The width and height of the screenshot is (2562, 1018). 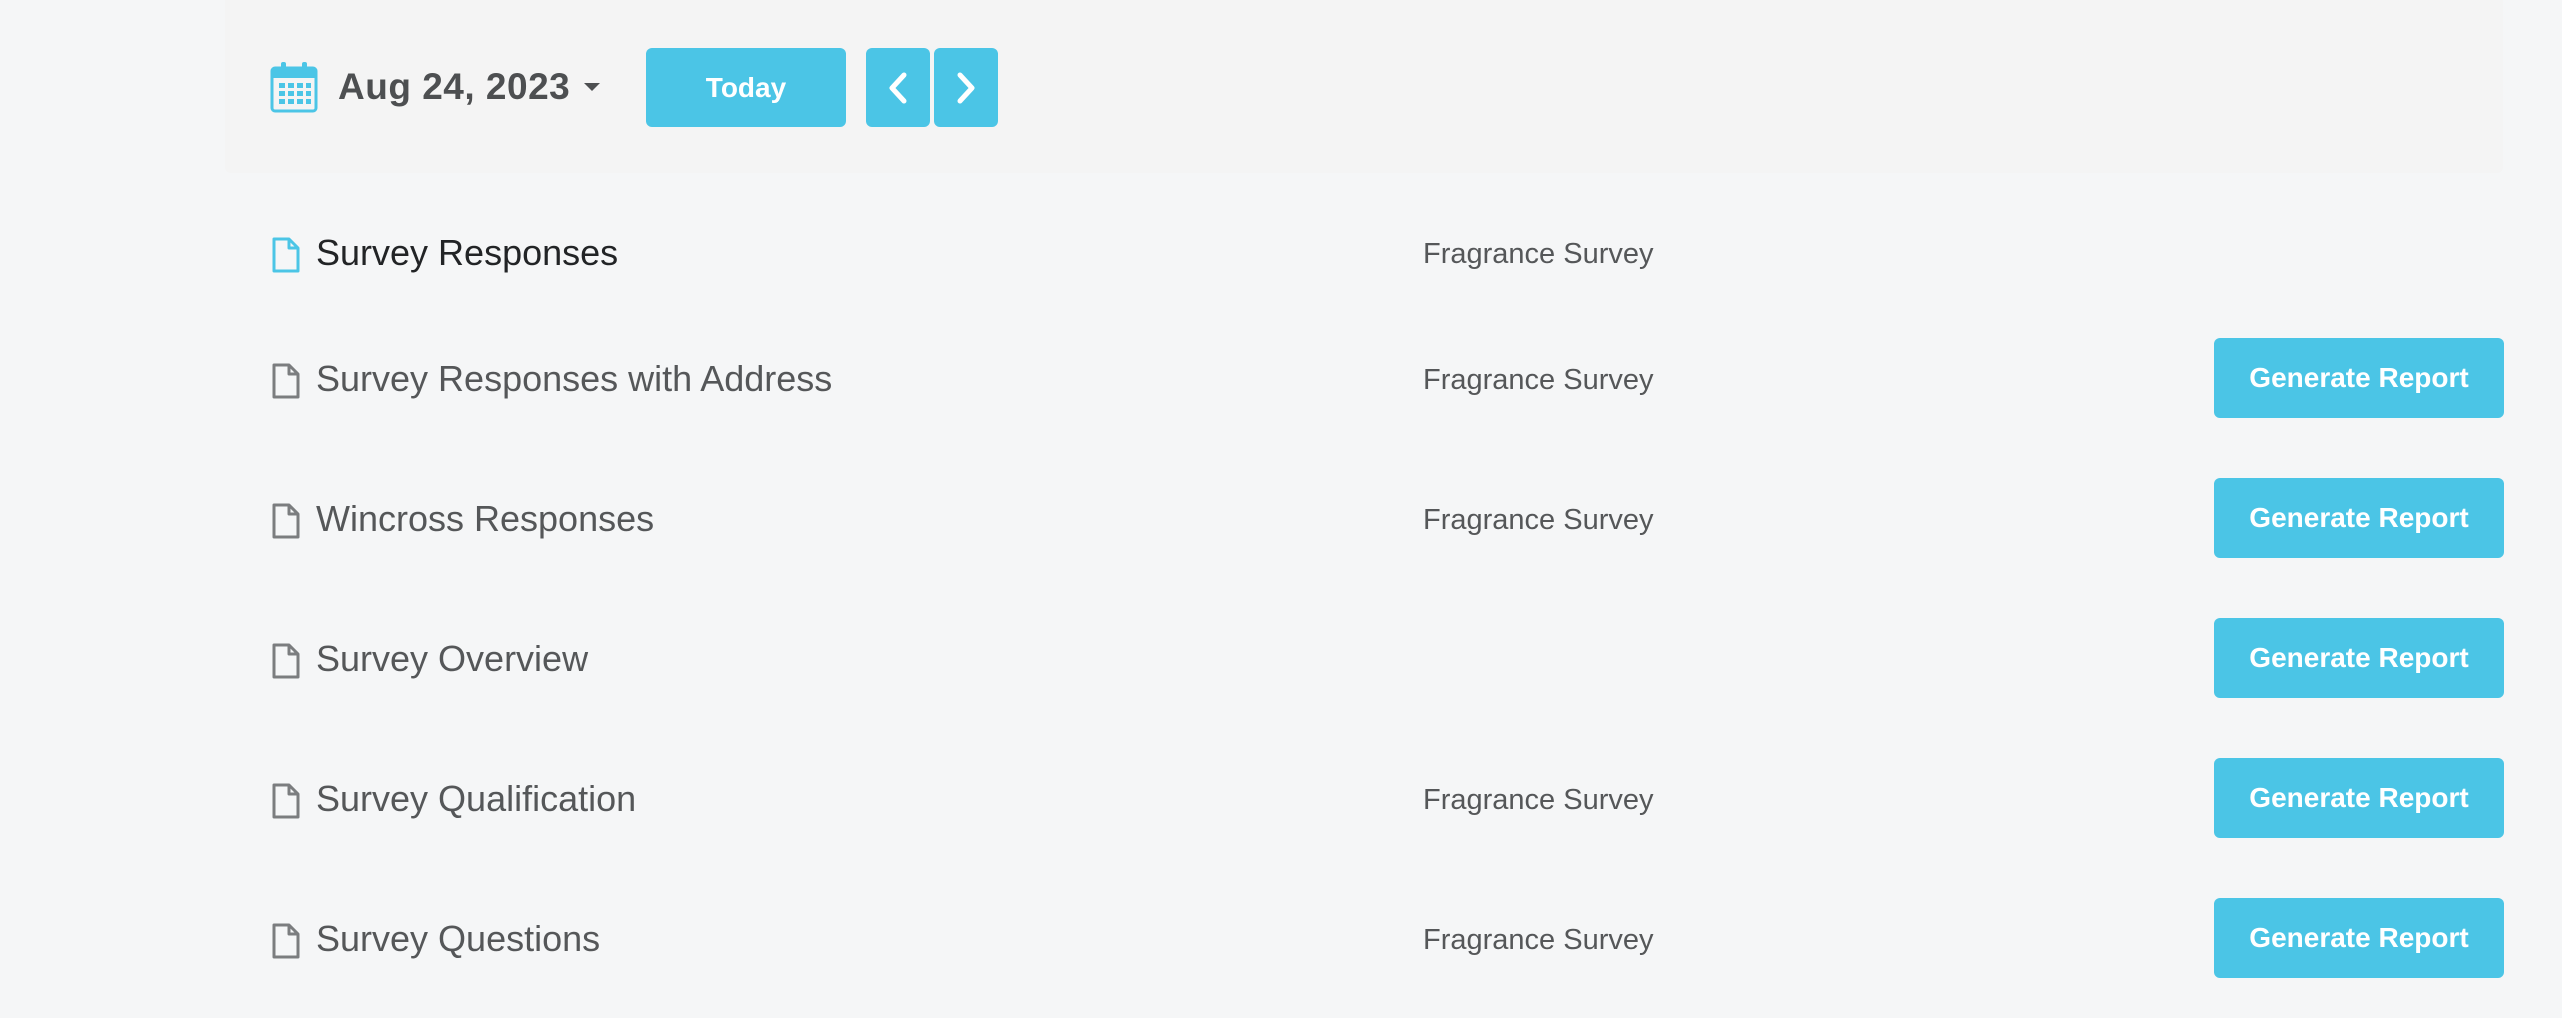 I want to click on report-title: Survey Overview, so click(x=452, y=658).